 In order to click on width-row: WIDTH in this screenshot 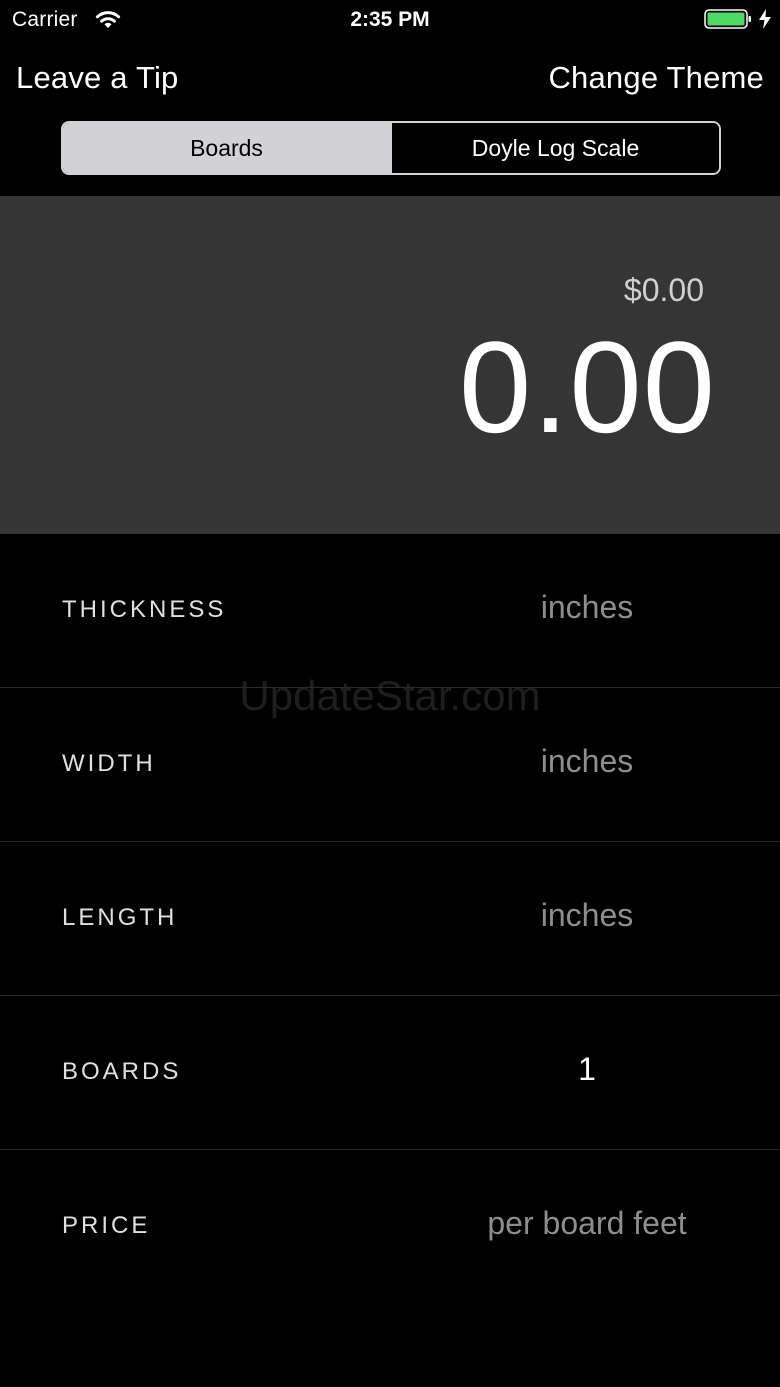, I will do `click(390, 765)`.